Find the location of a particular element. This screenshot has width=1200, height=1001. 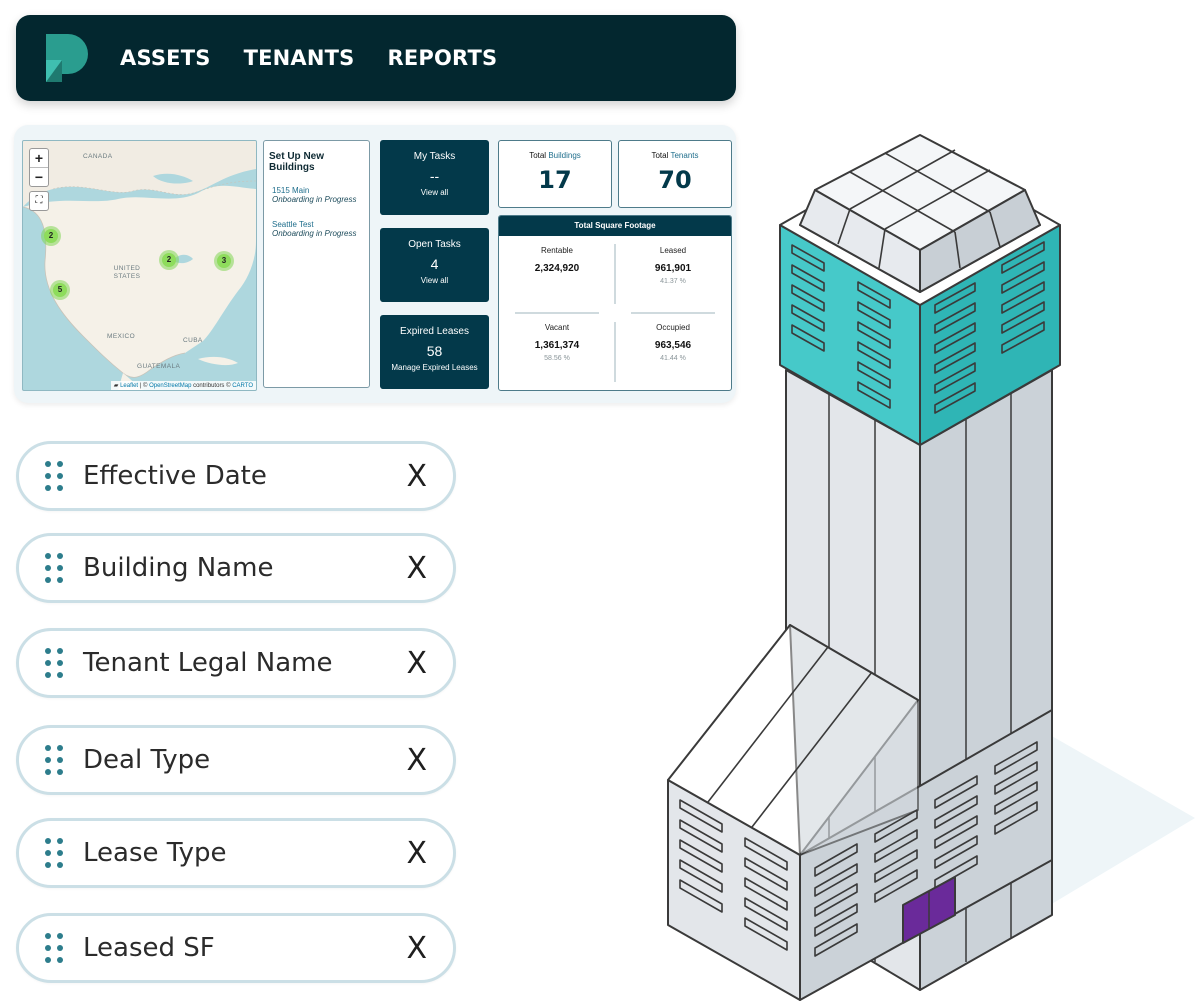

expired-leases-tile: Expired Leases 58 Manage Expired Leases is located at coordinates (434, 352).